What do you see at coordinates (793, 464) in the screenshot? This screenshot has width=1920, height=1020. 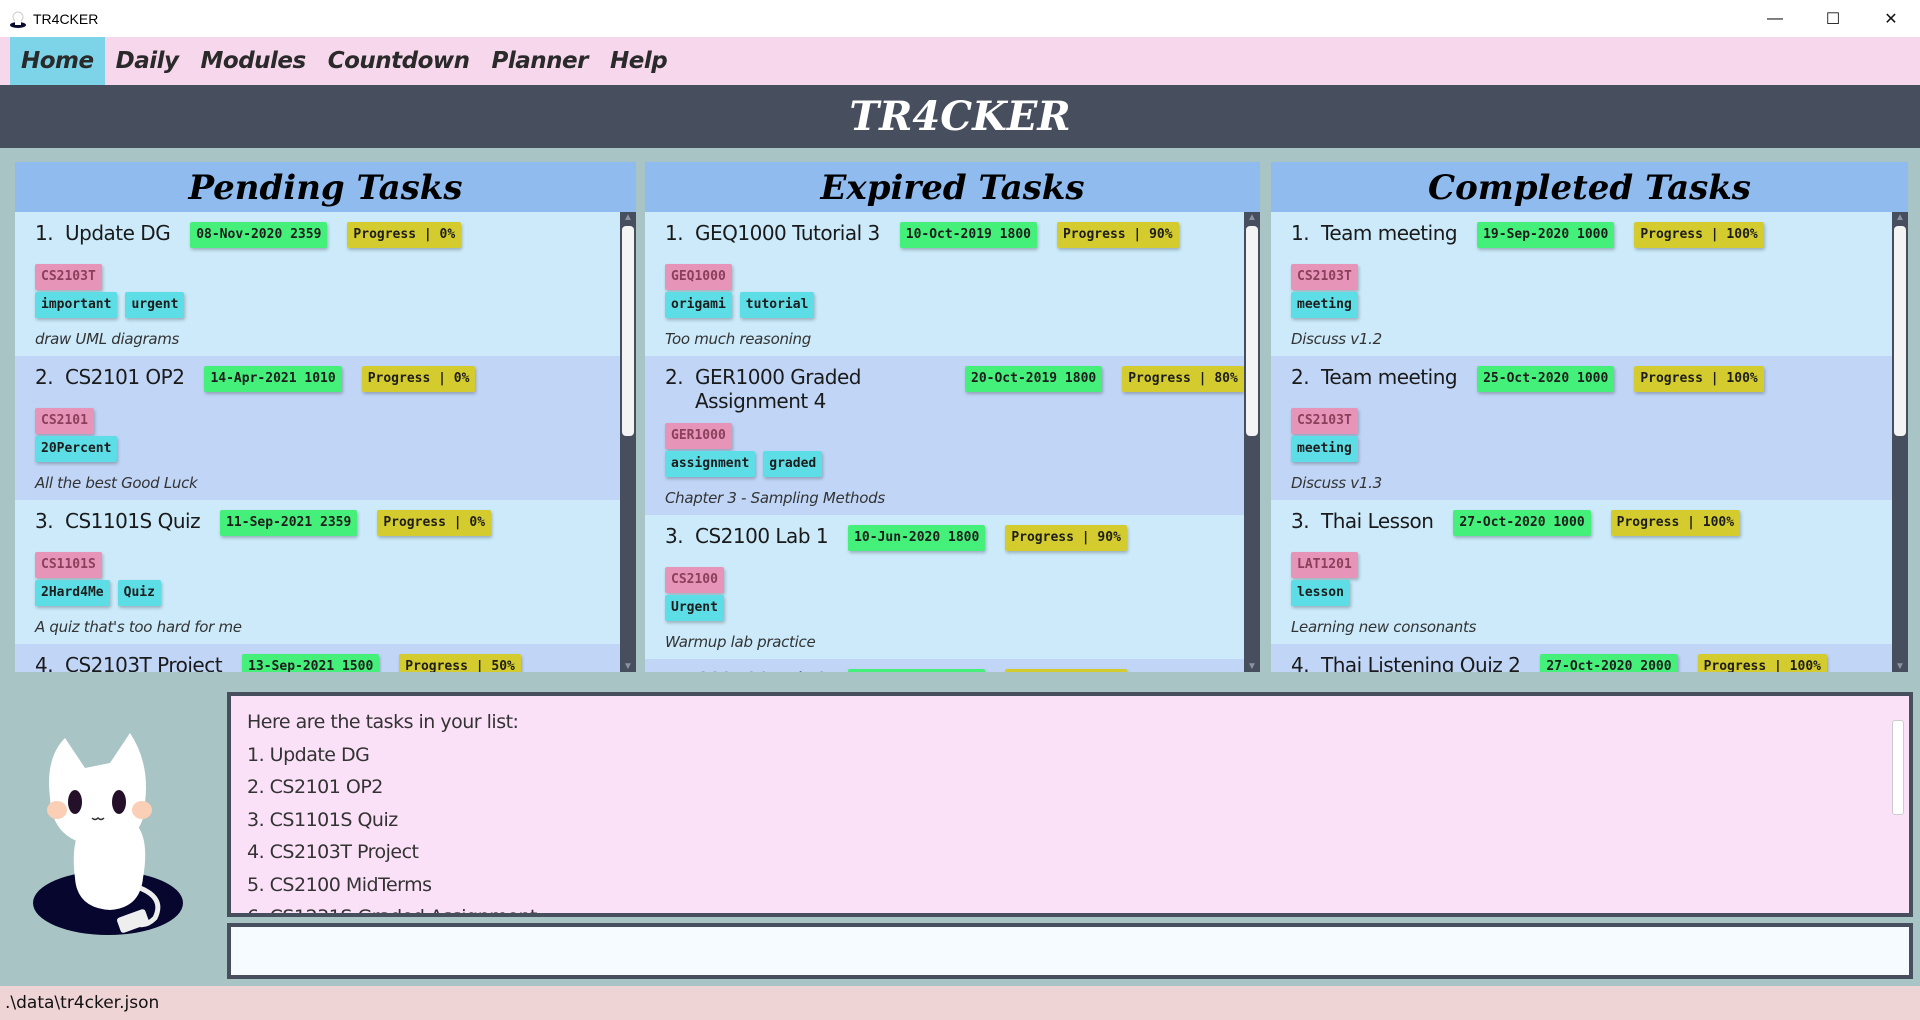 I see `tag-chip: graded` at bounding box center [793, 464].